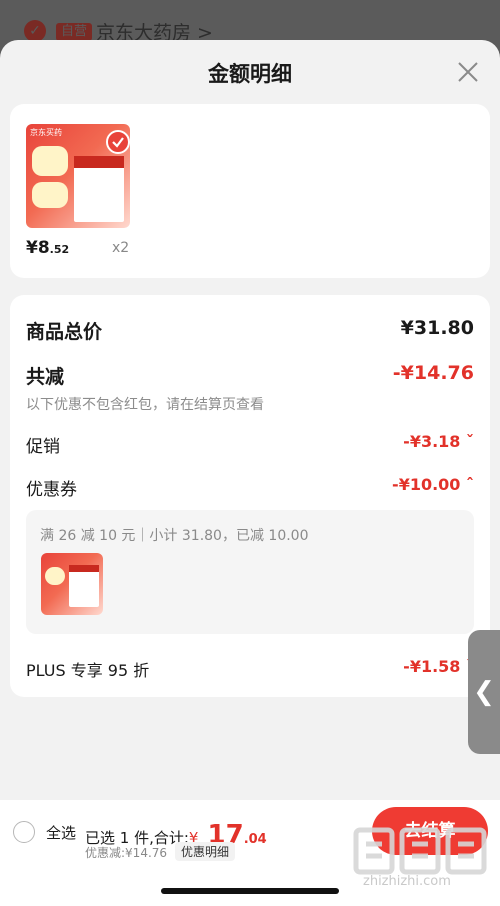 The height and width of the screenshot is (906, 500). I want to click on close-icon, so click(468, 72).